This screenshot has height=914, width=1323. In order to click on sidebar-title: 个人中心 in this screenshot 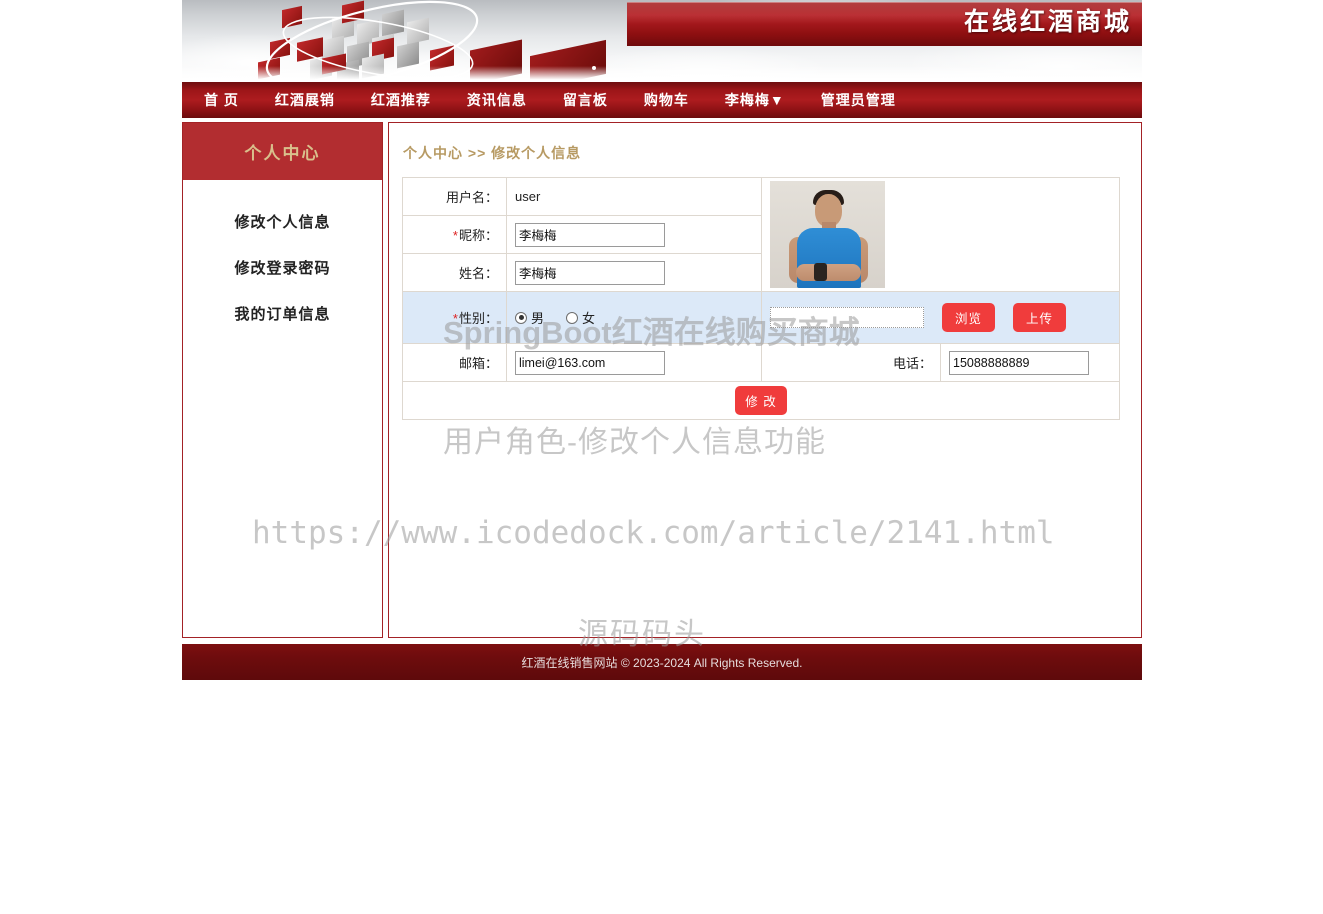, I will do `click(282, 151)`.